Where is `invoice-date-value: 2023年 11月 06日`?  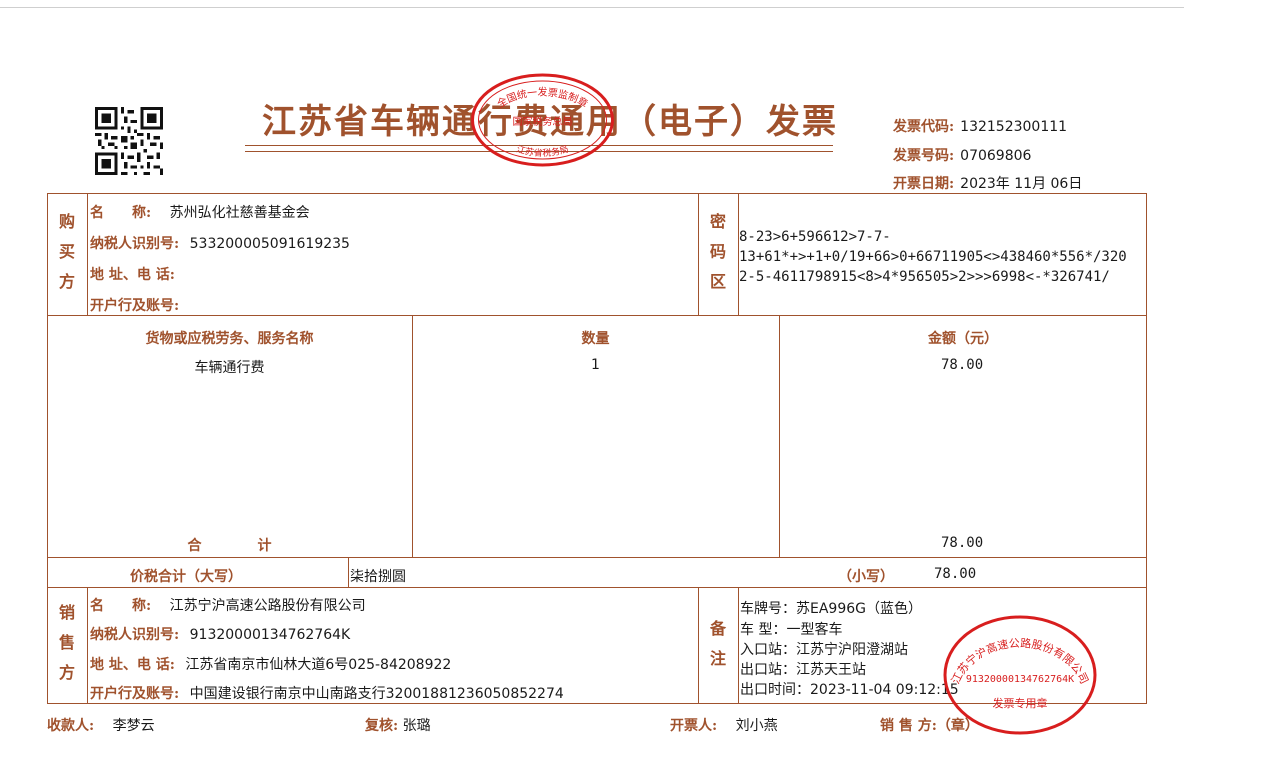
invoice-date-value: 2023年 11月 06日 is located at coordinates (1021, 184).